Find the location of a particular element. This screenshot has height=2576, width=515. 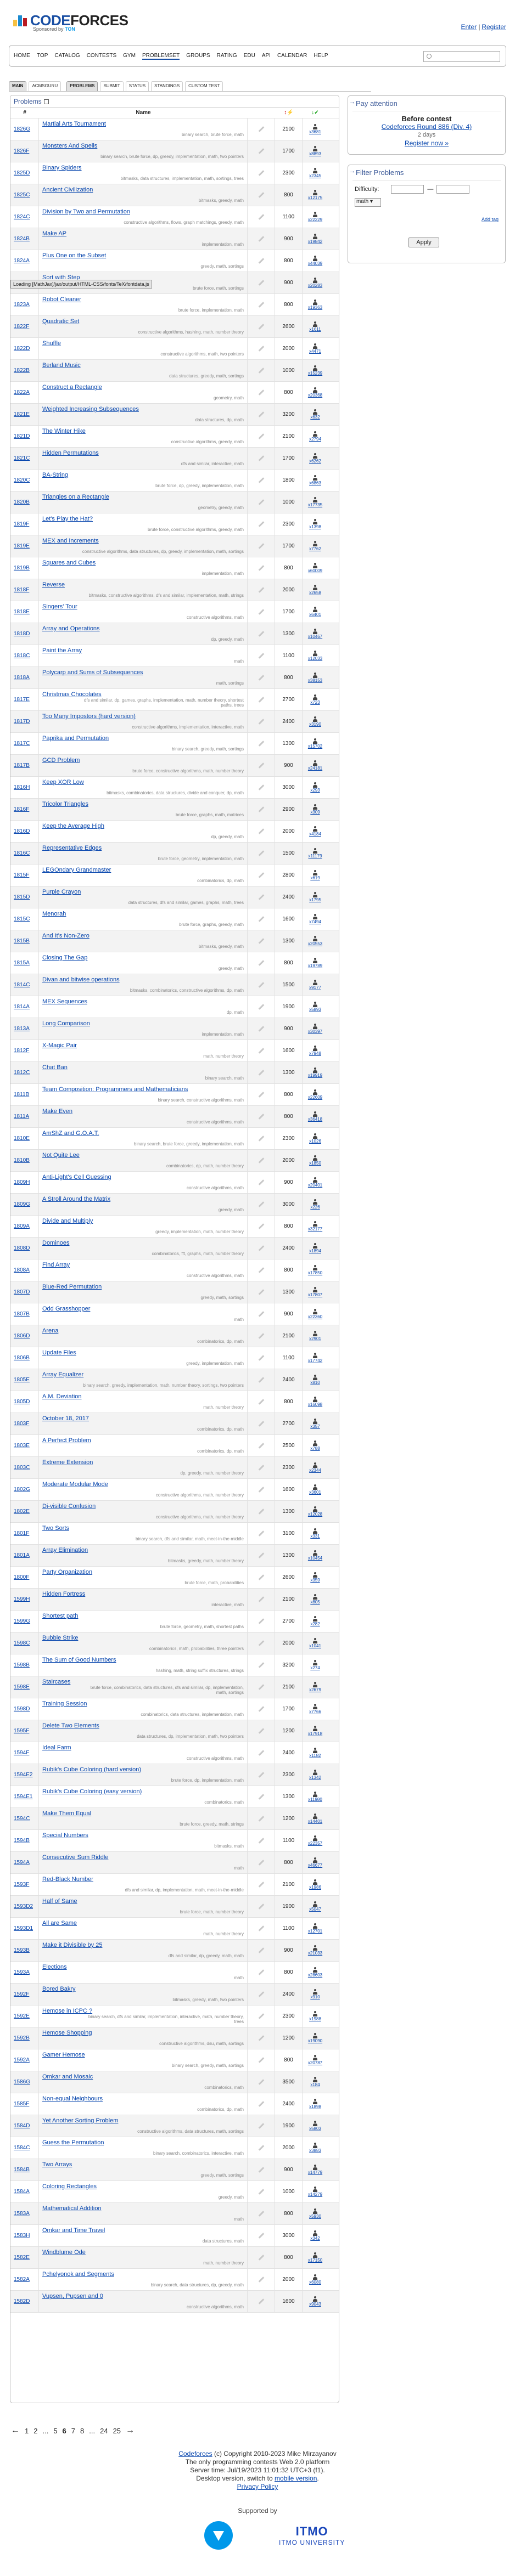

problem-id-link: 1594A is located at coordinates (22, 1863).